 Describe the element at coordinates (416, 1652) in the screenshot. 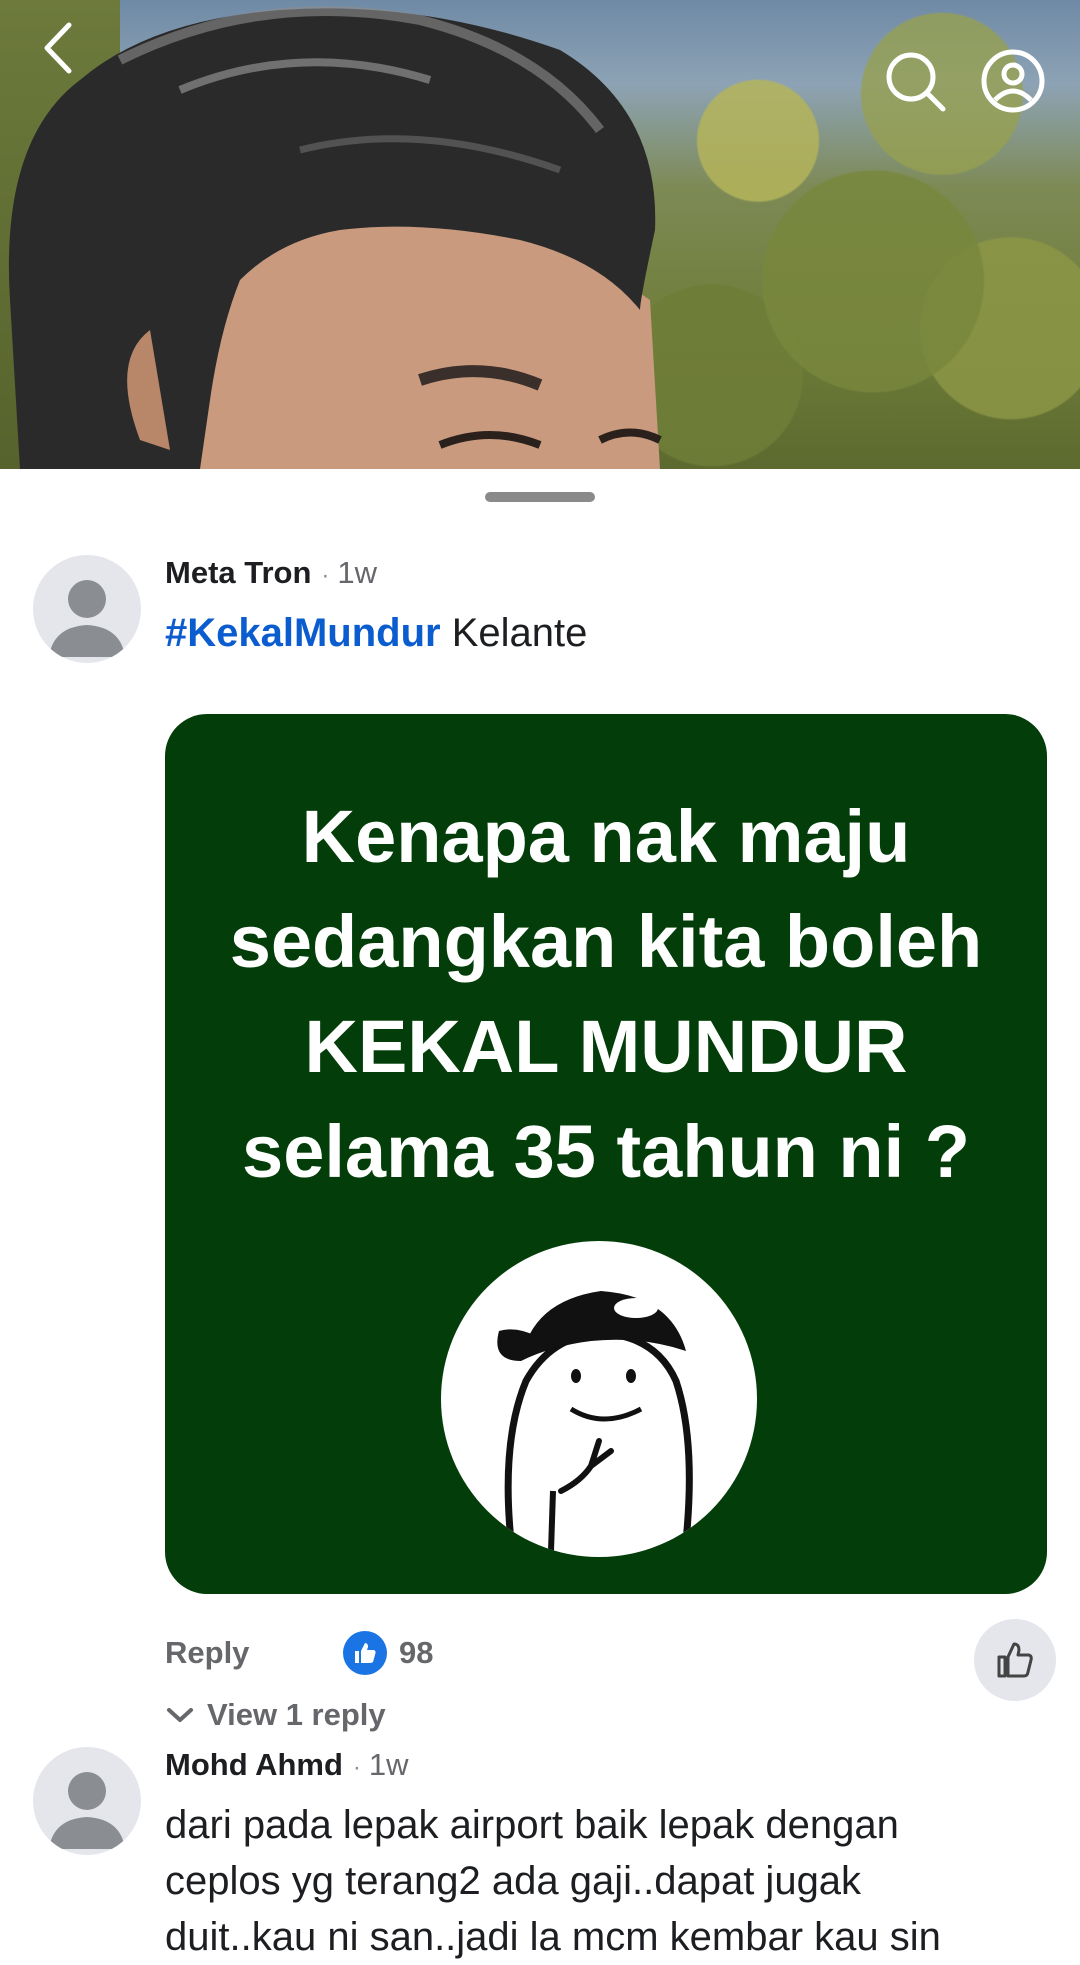

I see `like-count: 98` at that location.